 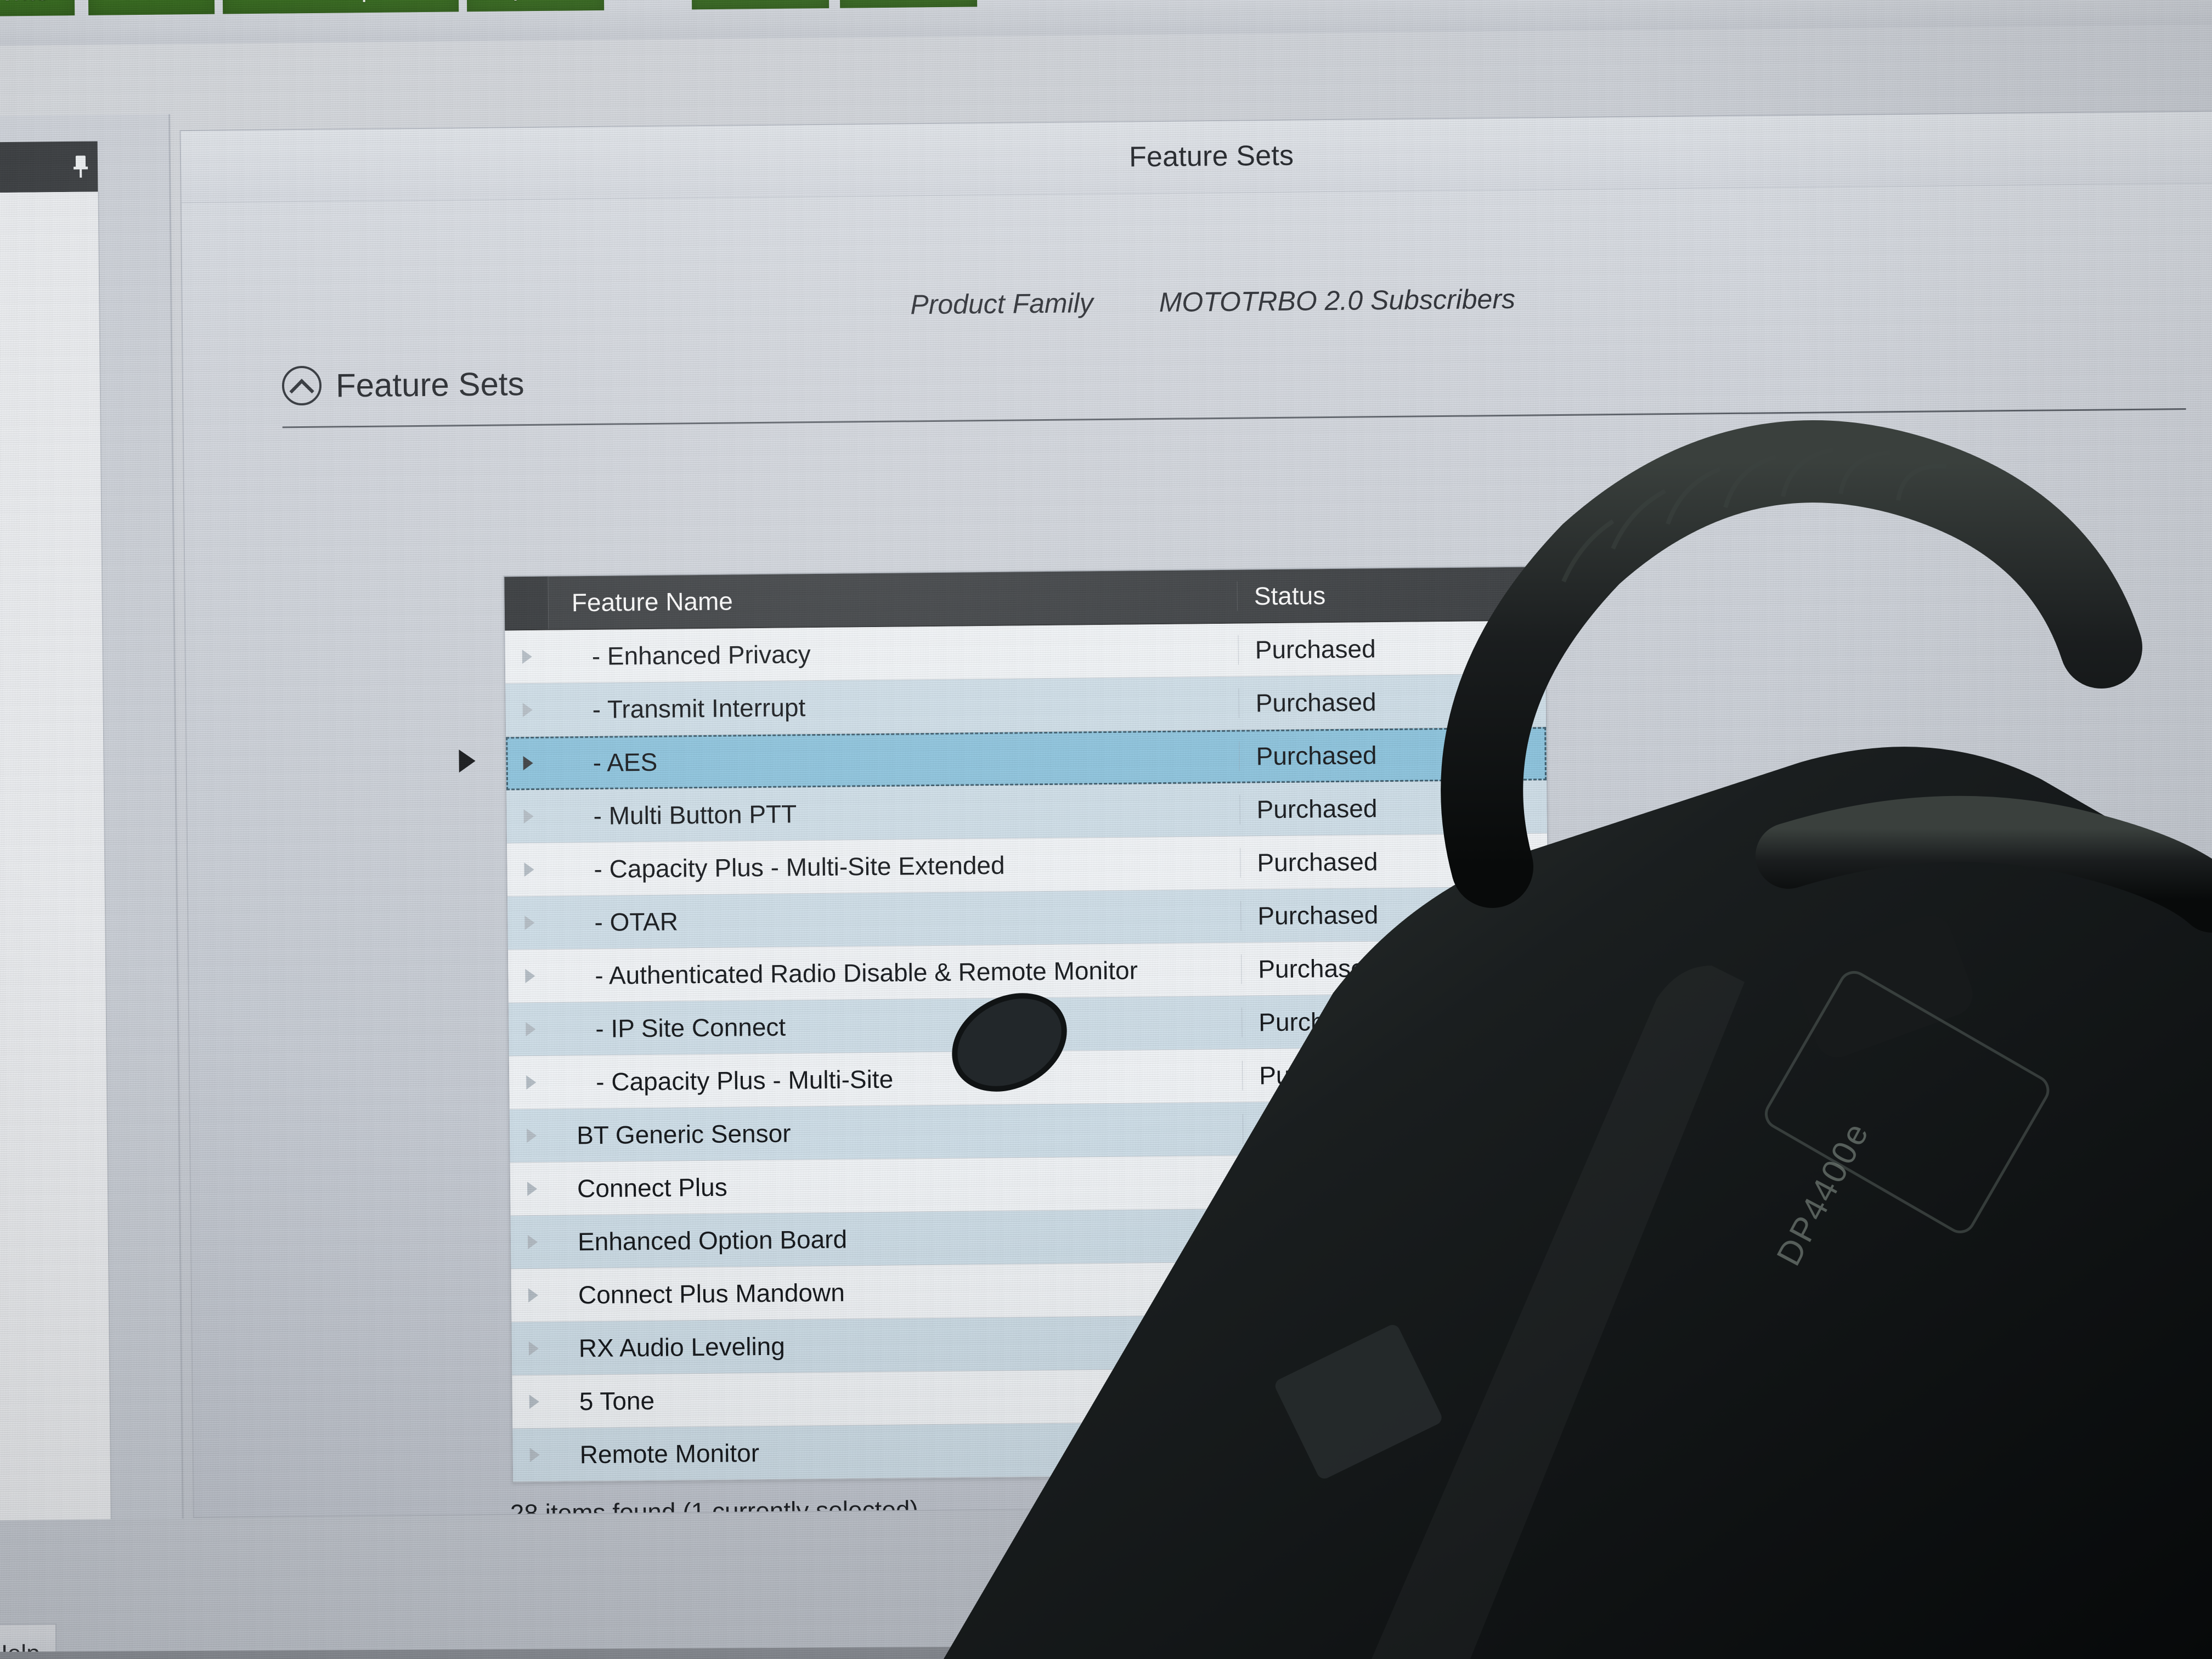 I want to click on dock-panel-titlebar, so click(x=49, y=167).